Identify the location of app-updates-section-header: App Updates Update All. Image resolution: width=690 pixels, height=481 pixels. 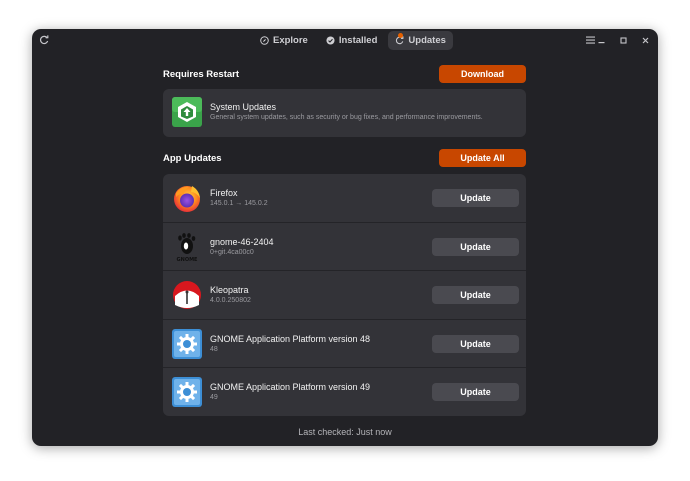
(344, 158).